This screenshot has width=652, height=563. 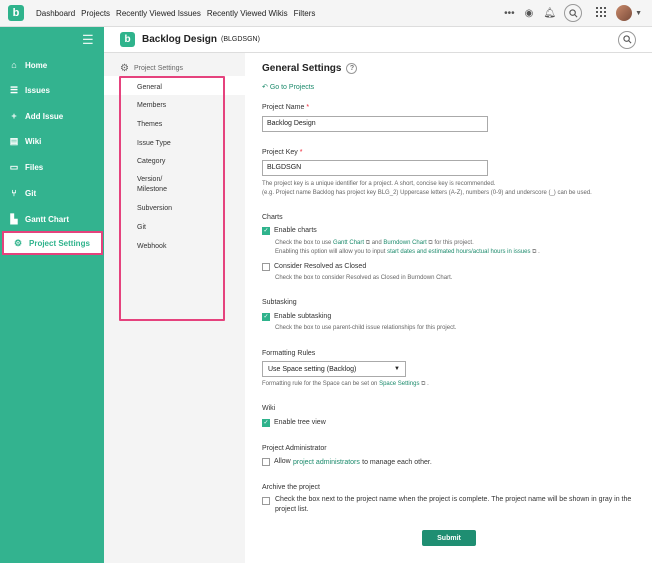 I want to click on hamburger-icon: ☰, so click(x=88, y=40).